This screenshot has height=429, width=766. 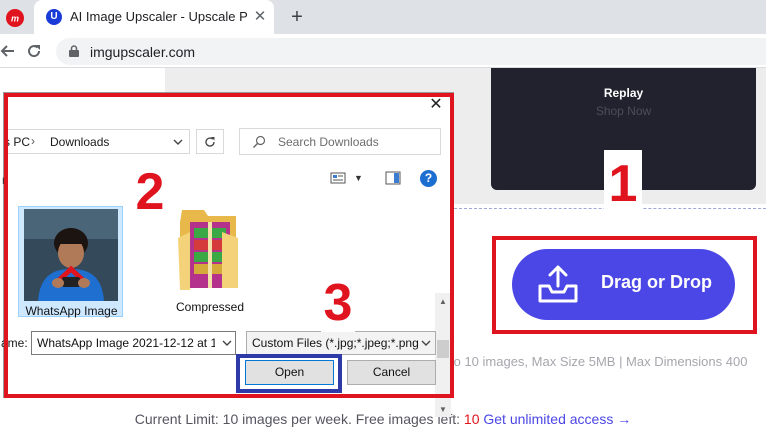 What do you see at coordinates (623, 184) in the screenshot?
I see `step1-number: 1` at bounding box center [623, 184].